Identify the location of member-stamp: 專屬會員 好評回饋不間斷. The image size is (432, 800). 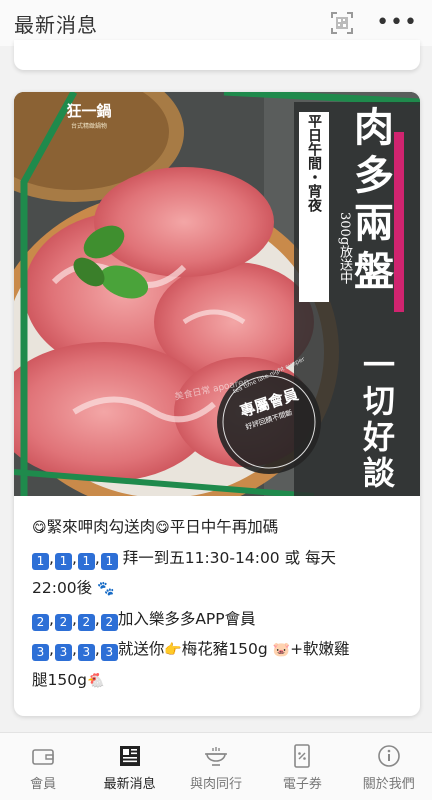
(269, 408).